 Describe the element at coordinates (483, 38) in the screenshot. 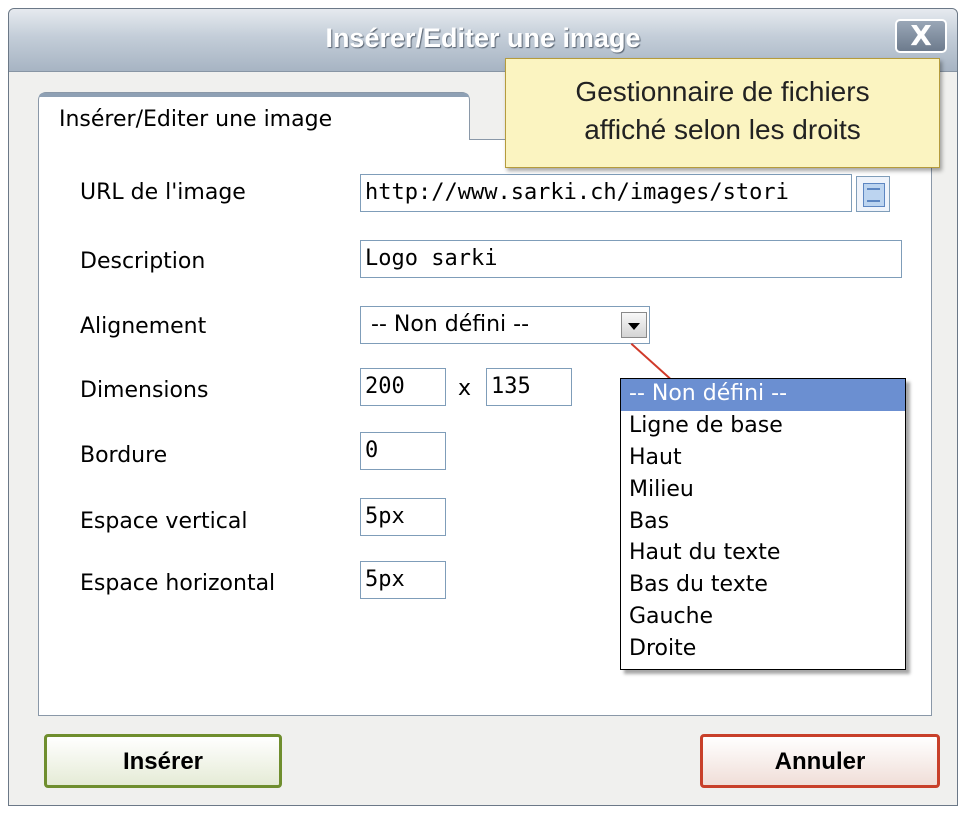

I see `dialog-title: Insérer/Editer une image` at that location.